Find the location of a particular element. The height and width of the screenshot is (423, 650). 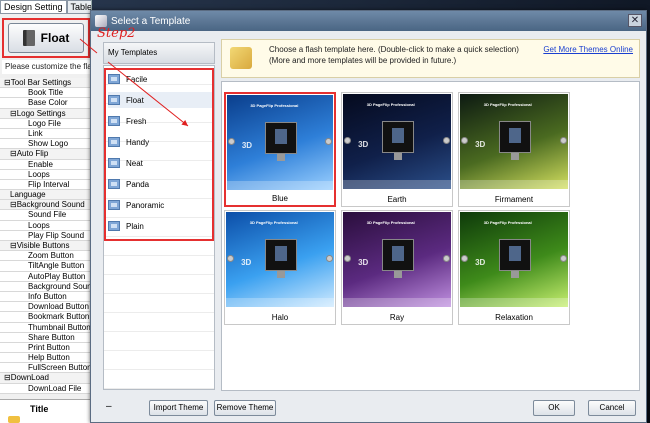

float-template-button: Float is located at coordinates (46, 38).